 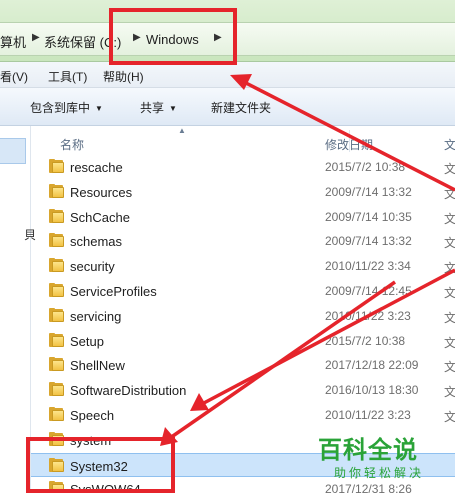 I want to click on include-in-library-button: 包含到库中 ▼, so click(x=66, y=107).